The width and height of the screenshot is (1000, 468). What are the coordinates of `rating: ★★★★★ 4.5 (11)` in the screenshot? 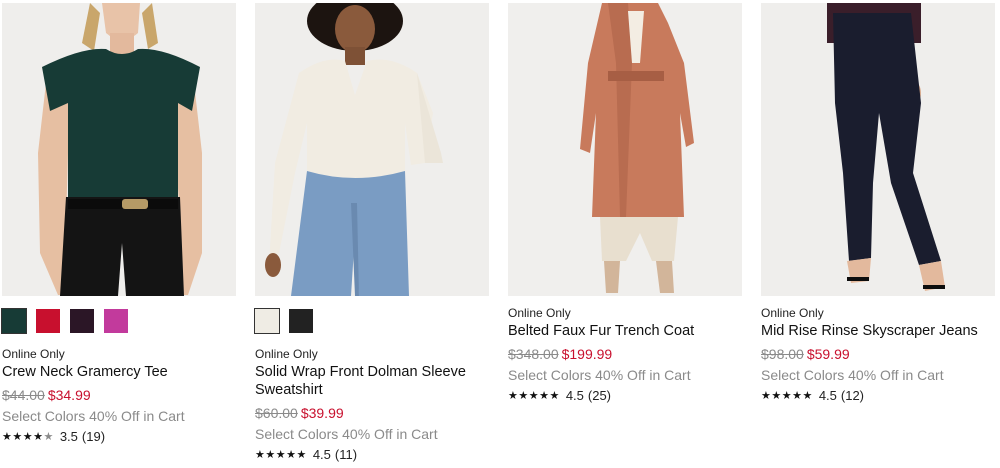 It's located at (372, 455).